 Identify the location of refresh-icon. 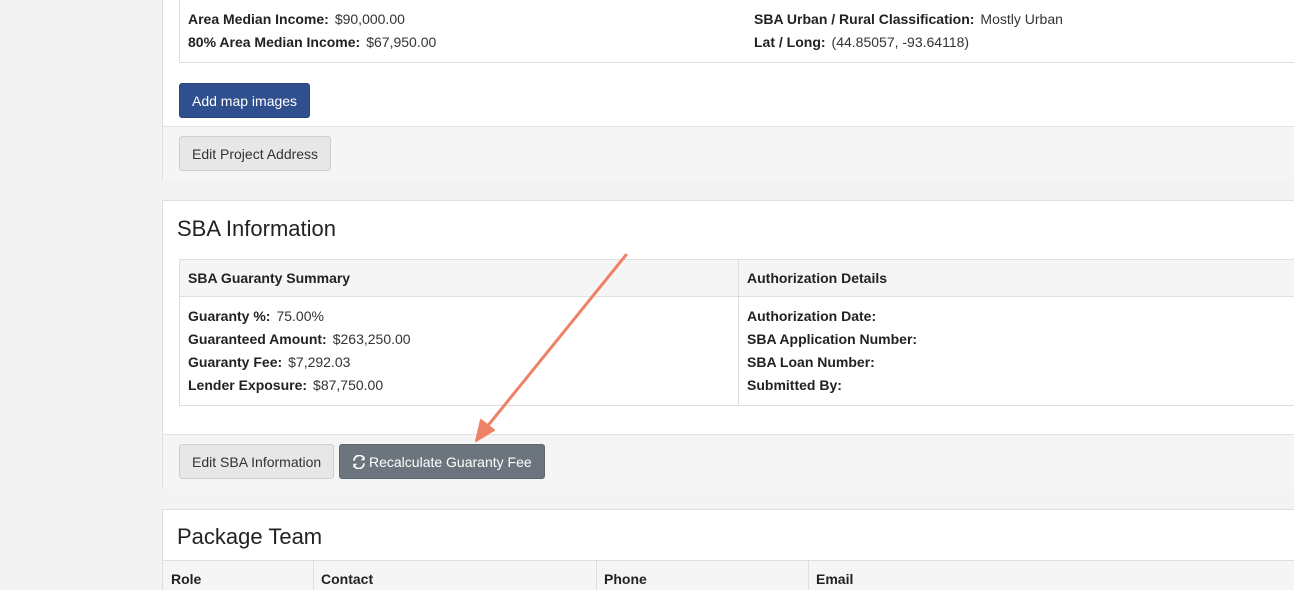
(359, 461).